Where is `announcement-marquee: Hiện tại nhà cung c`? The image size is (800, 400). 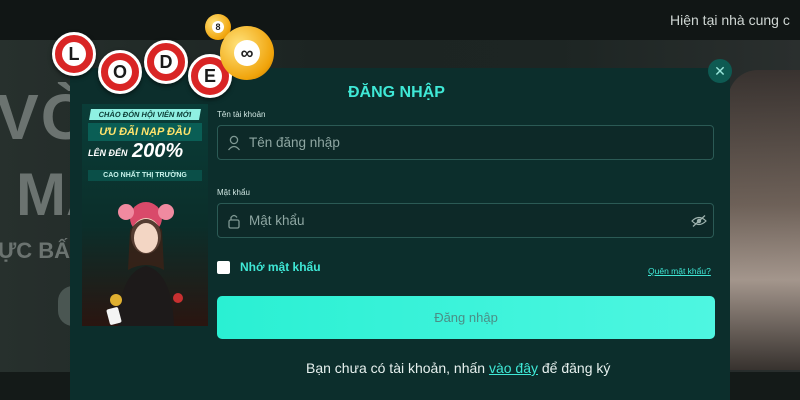
announcement-marquee: Hiện tại nhà cung c is located at coordinates (730, 20).